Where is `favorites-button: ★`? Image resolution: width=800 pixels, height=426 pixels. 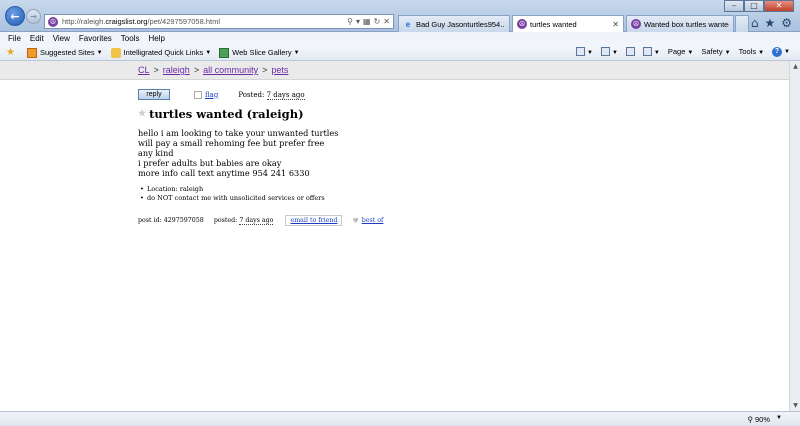
favorites-button: ★ is located at coordinates (12, 52).